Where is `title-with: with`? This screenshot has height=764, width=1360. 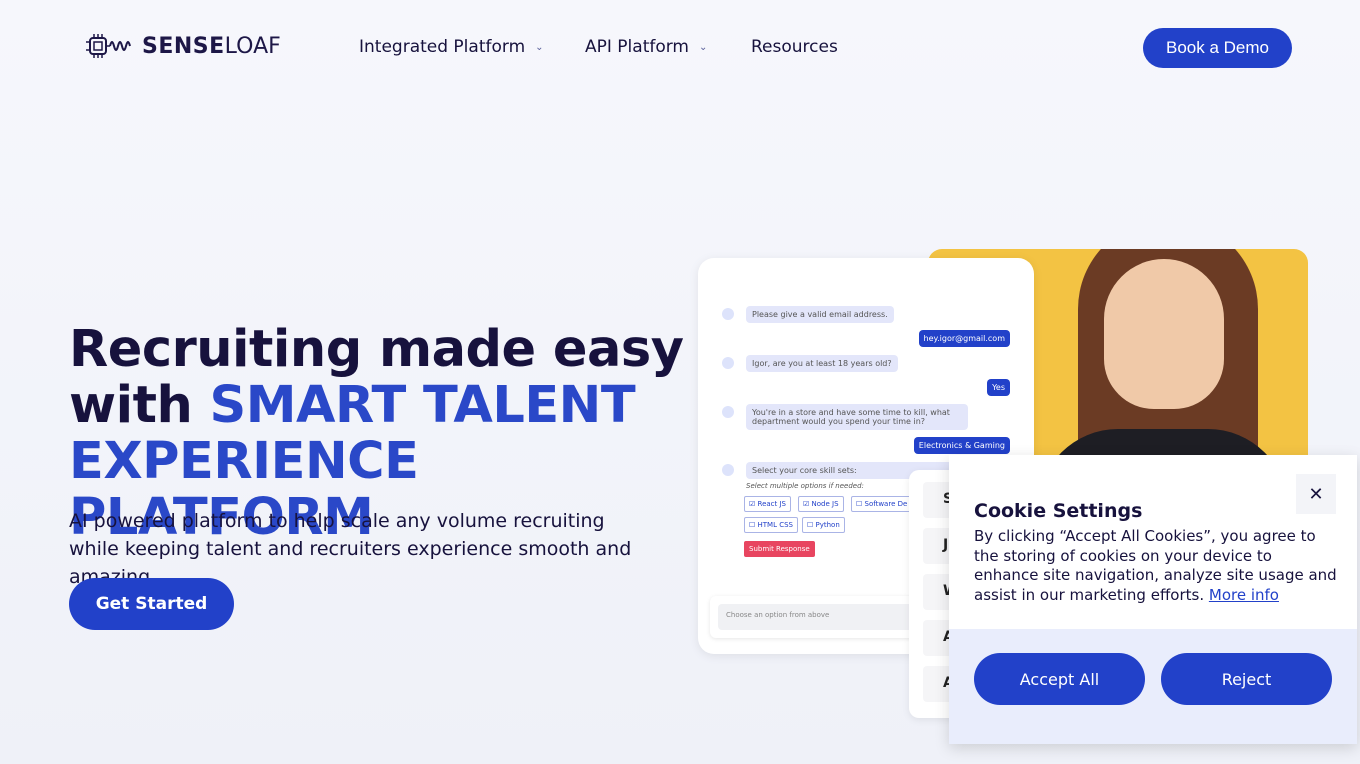
title-with: with is located at coordinates (139, 405).